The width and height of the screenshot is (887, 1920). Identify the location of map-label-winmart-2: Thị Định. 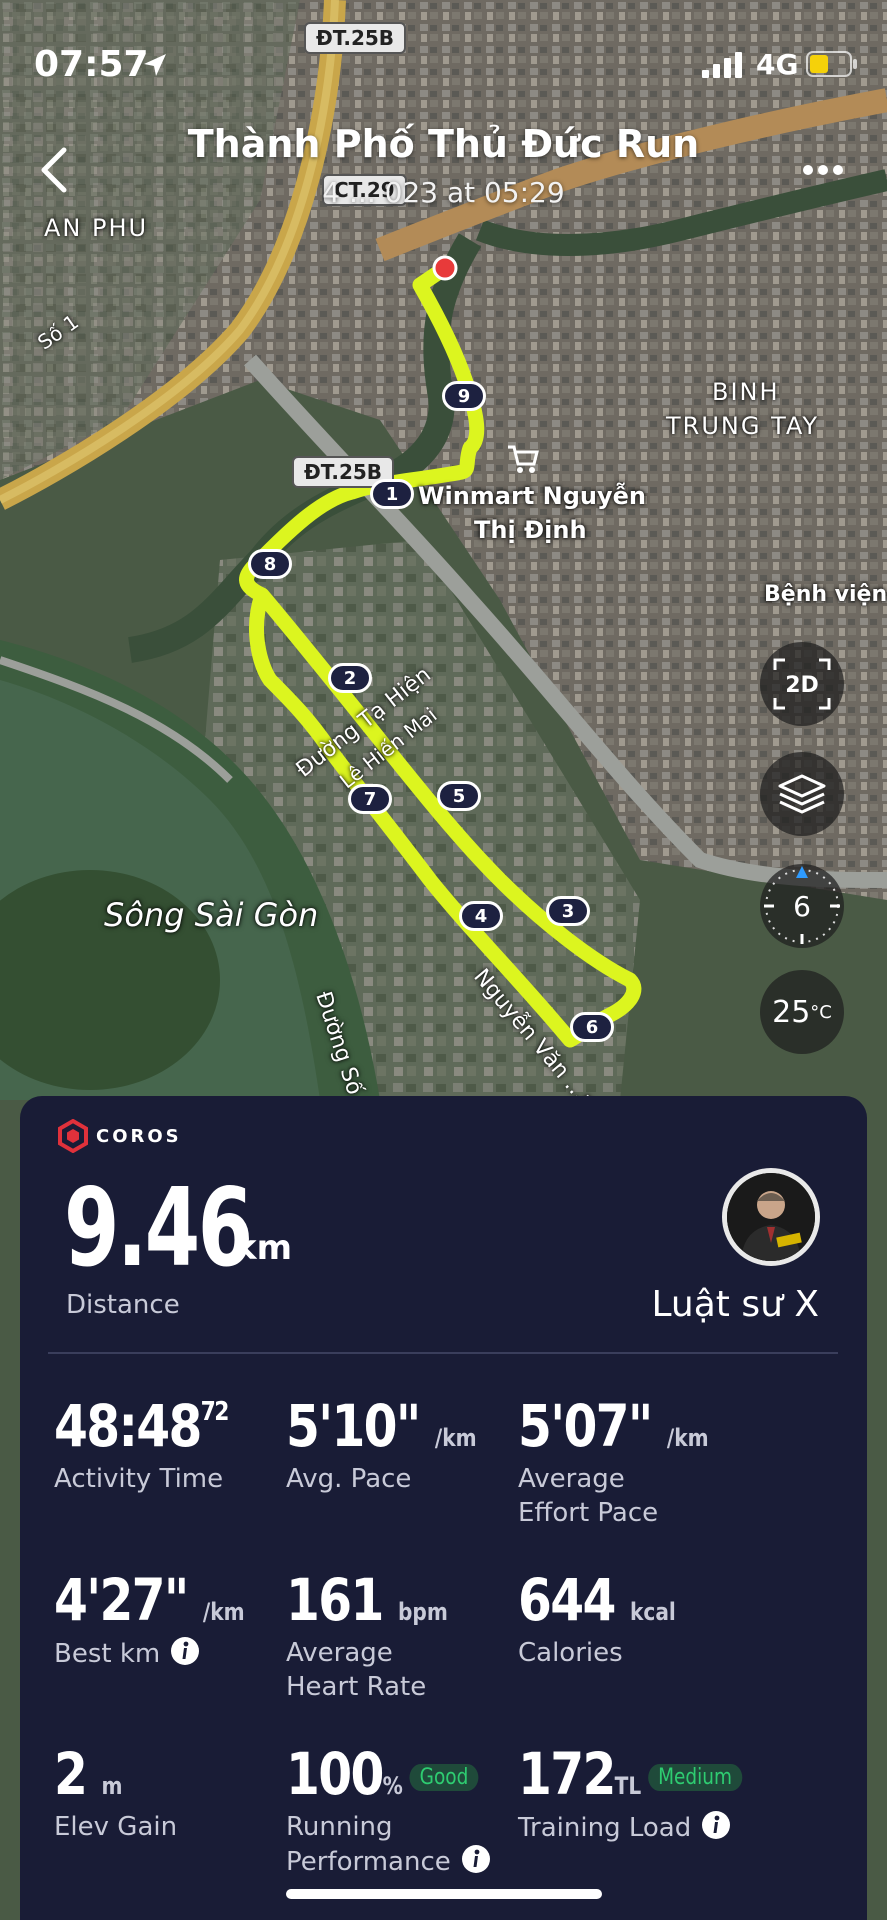
(530, 530).